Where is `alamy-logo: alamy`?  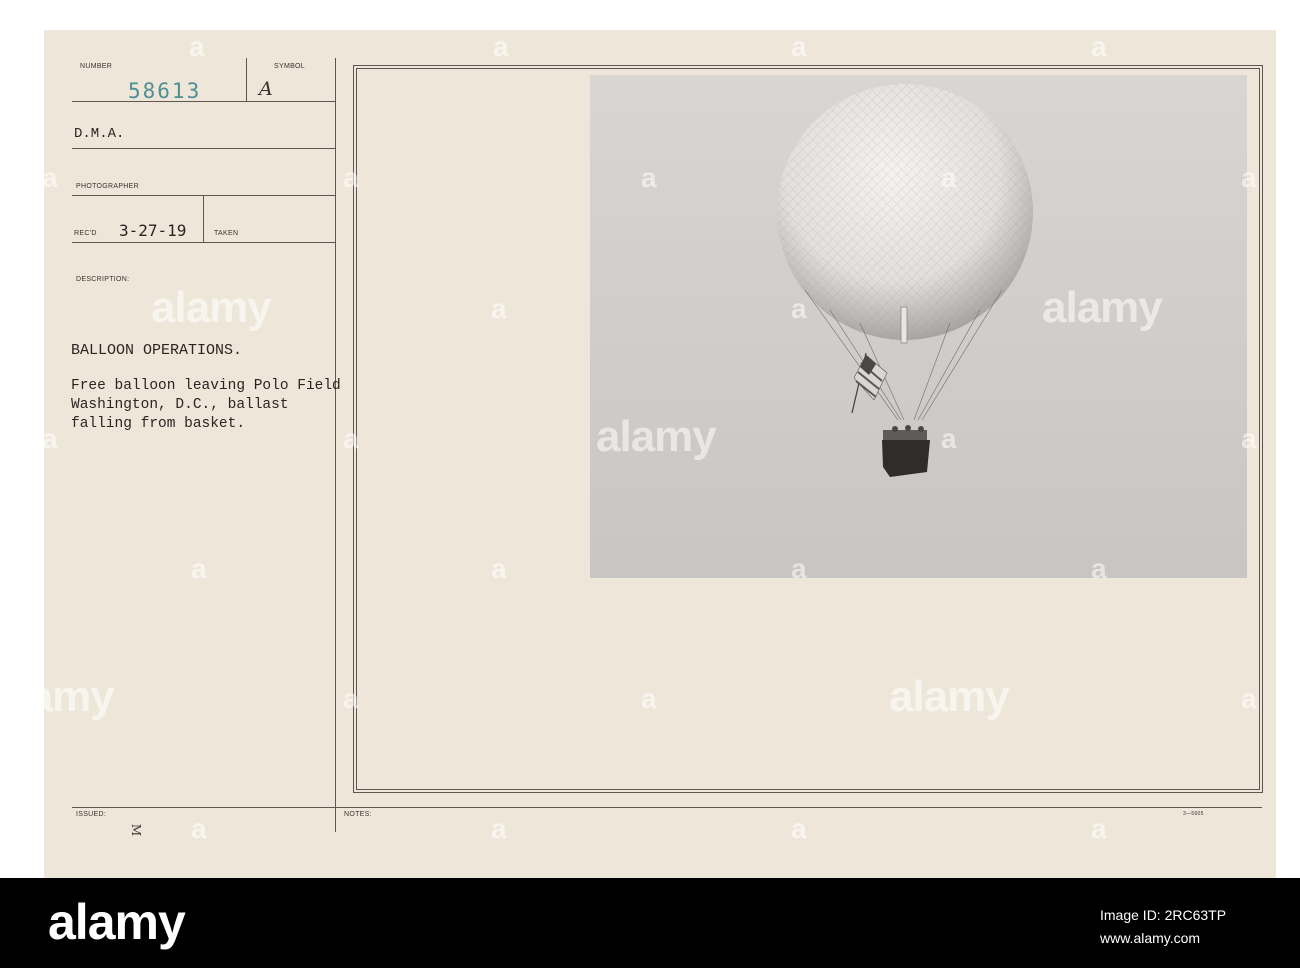 alamy-logo: alamy is located at coordinates (117, 922).